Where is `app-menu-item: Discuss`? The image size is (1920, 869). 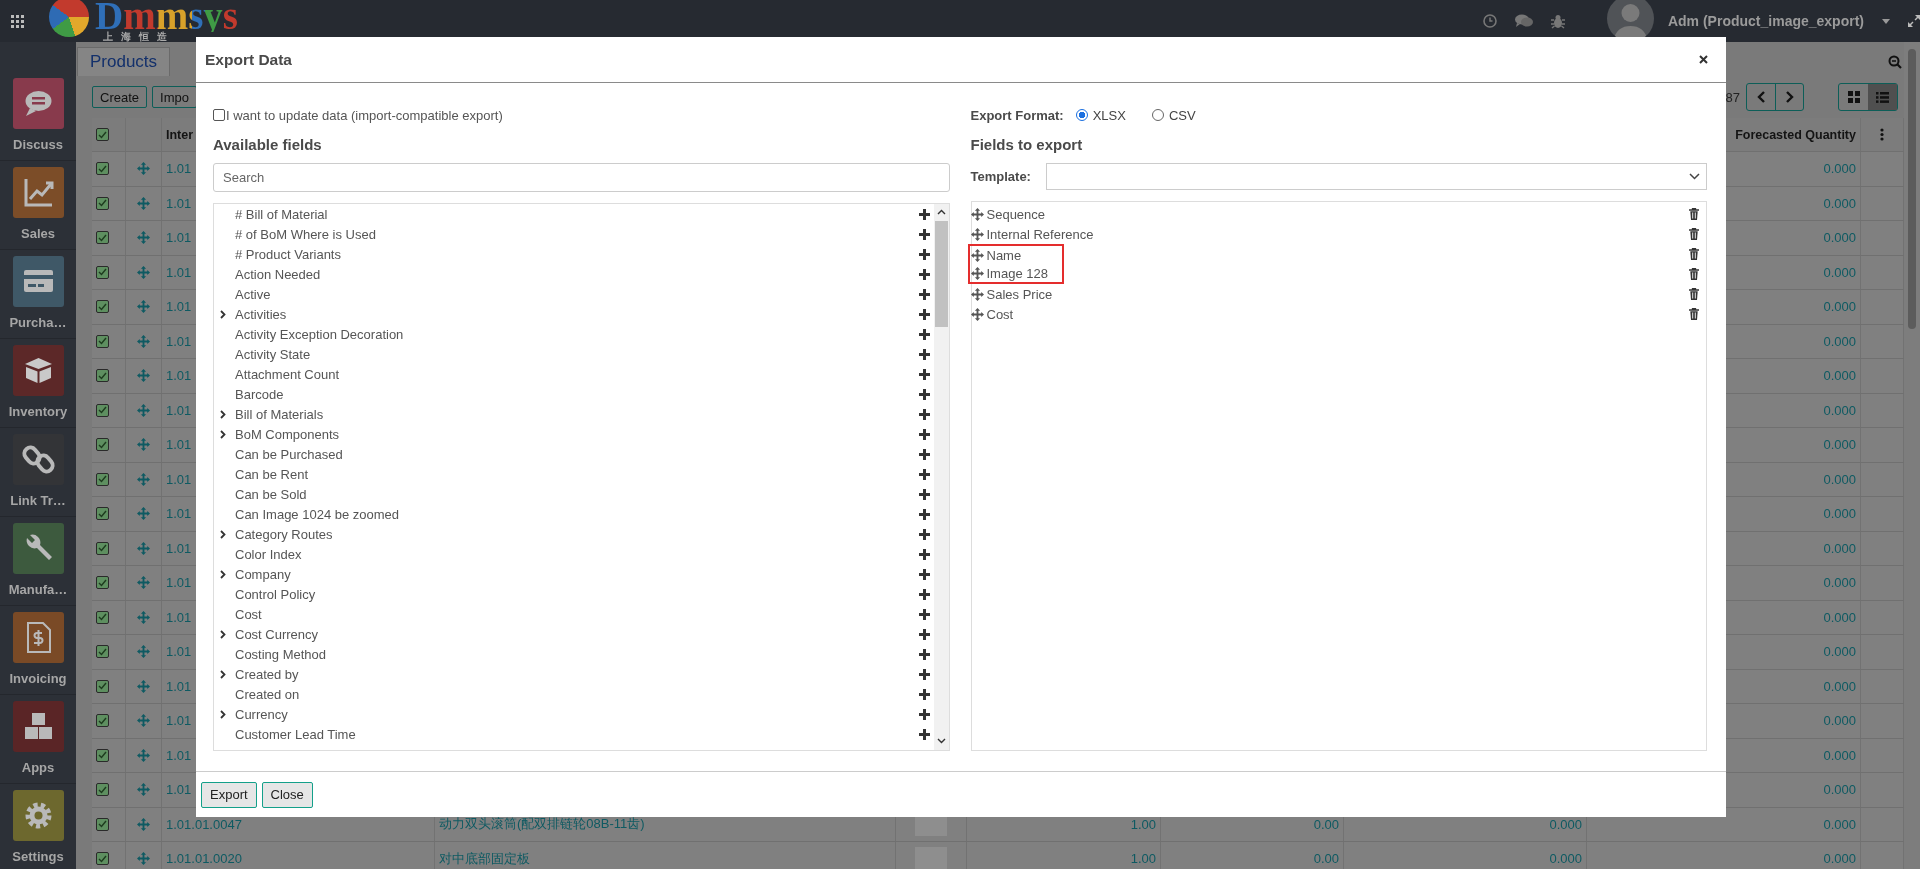
app-menu-item: Discuss is located at coordinates (38, 116).